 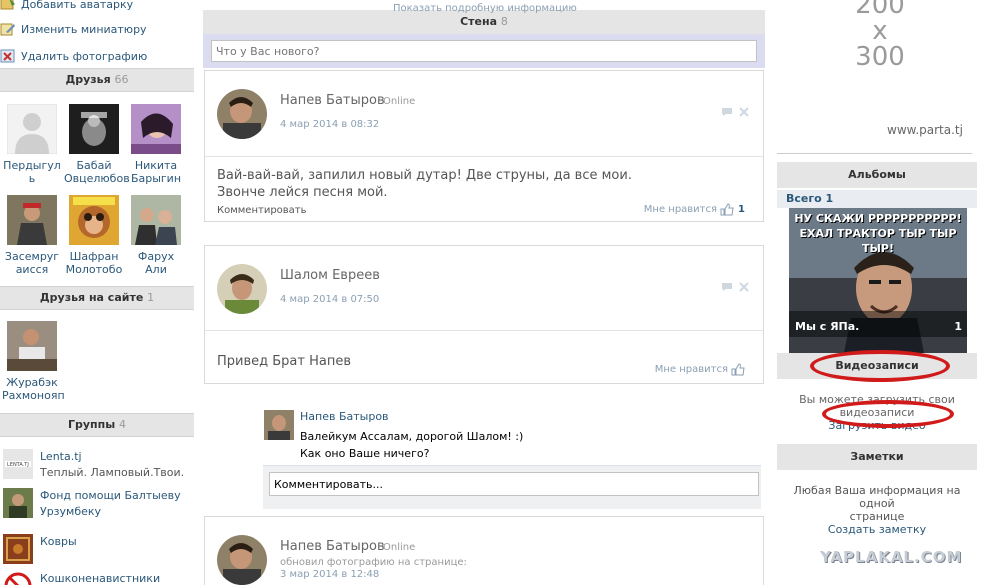 I want to click on friend-name: Бабай Овцелюбов, so click(x=97, y=172).